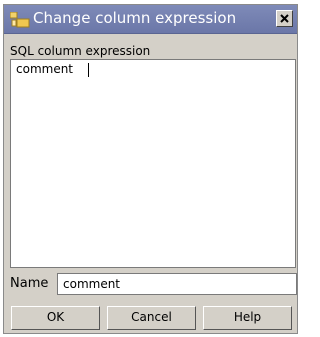 Image resolution: width=320 pixels, height=337 pixels. Describe the element at coordinates (80, 51) in the screenshot. I see `sql-expression-label: SQL column expression` at that location.